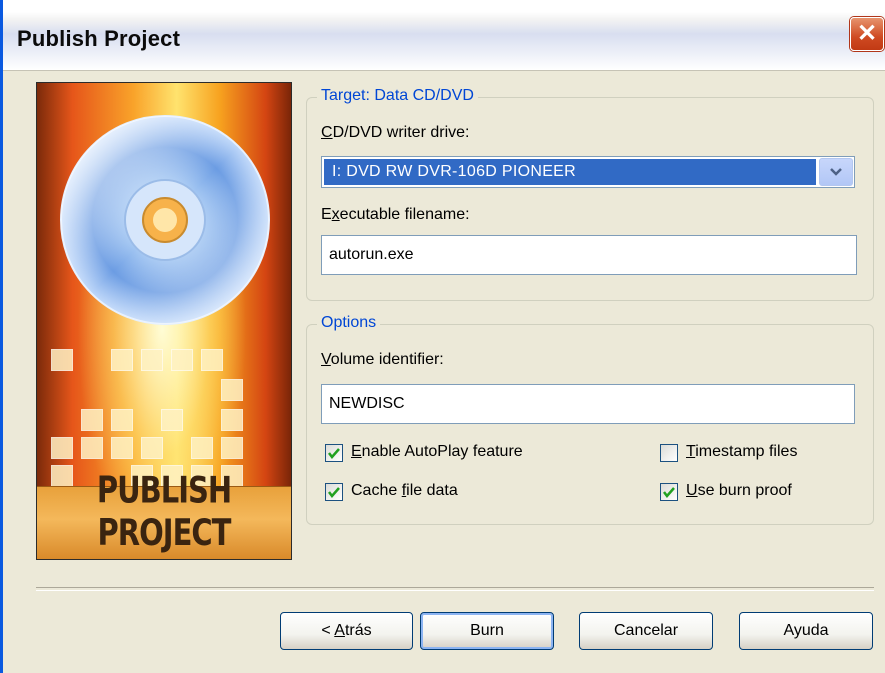 Image resolution: width=885 pixels, height=673 pixels. What do you see at coordinates (432, 490) in the screenshot?
I see `cache-text: ile data` at bounding box center [432, 490].